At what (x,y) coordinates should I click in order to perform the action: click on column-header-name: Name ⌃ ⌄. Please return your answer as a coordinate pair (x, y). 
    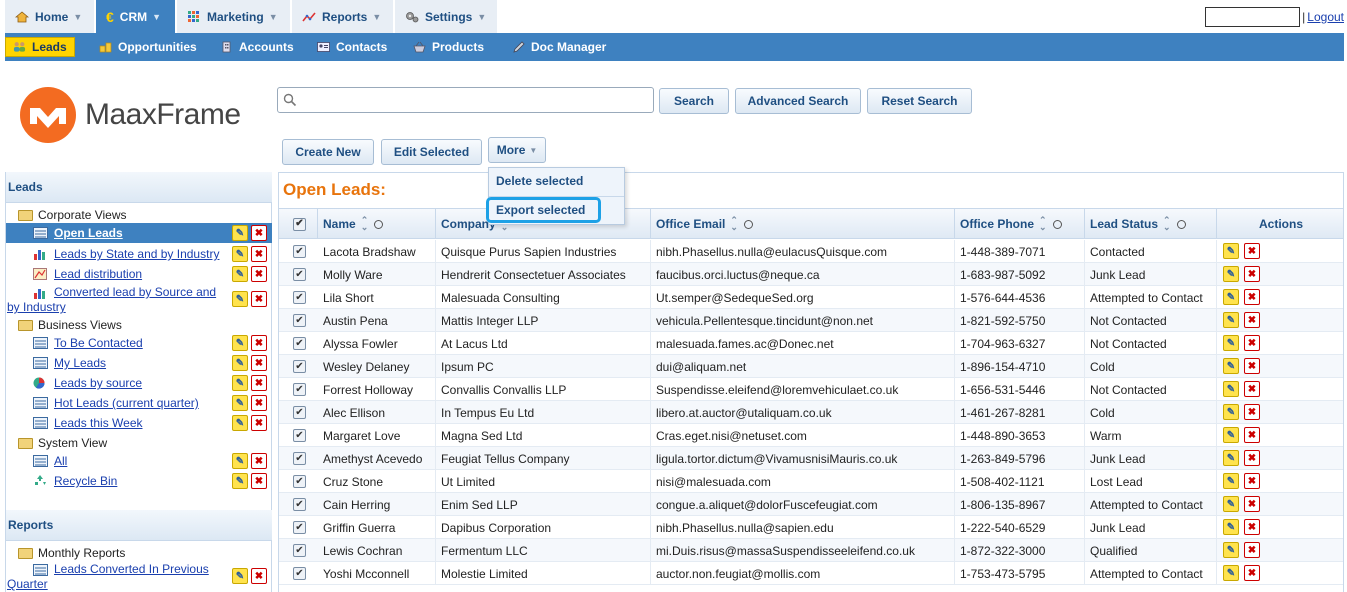
    Looking at the image, I should click on (377, 224).